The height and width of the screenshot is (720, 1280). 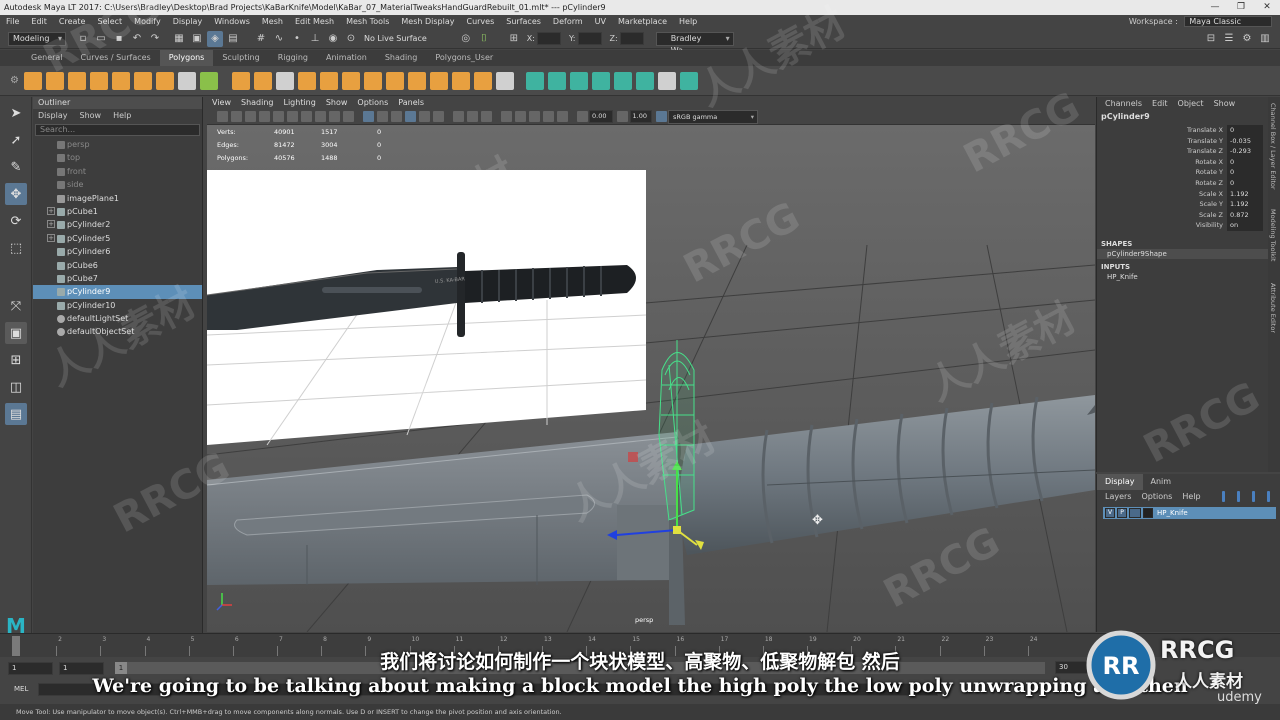 I want to click on close-button: ✕, so click(x=1267, y=7).